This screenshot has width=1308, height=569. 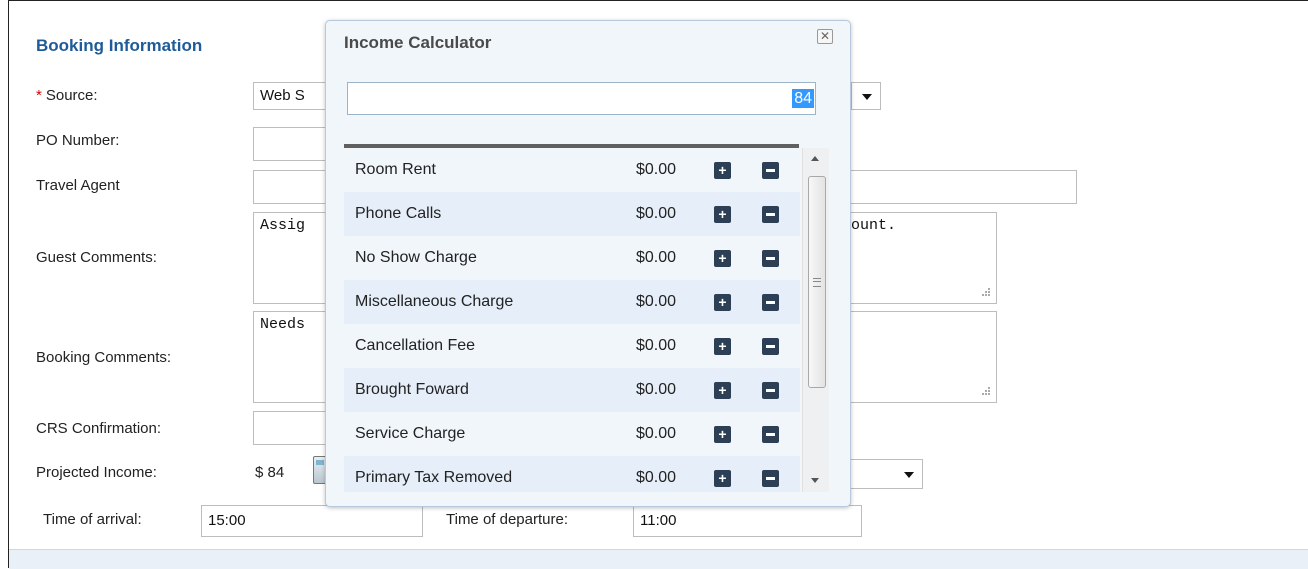 What do you see at coordinates (412, 389) in the screenshot?
I see `charge-label: Brought Foward` at bounding box center [412, 389].